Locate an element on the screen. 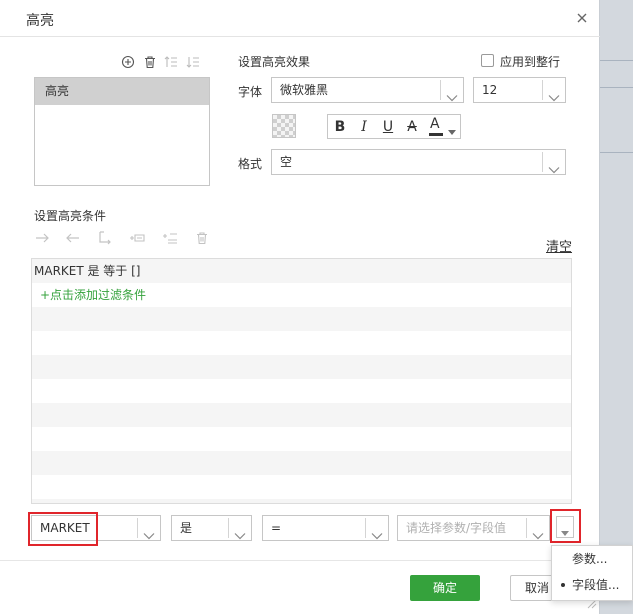 The width and height of the screenshot is (633, 614). italic-button: I is located at coordinates (364, 126).